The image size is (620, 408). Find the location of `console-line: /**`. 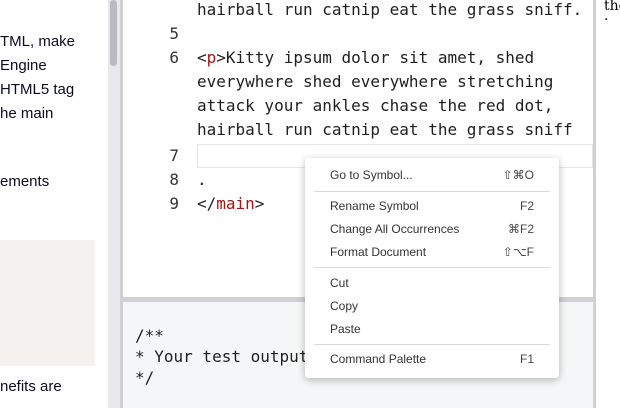

console-line: /** is located at coordinates (149, 335).